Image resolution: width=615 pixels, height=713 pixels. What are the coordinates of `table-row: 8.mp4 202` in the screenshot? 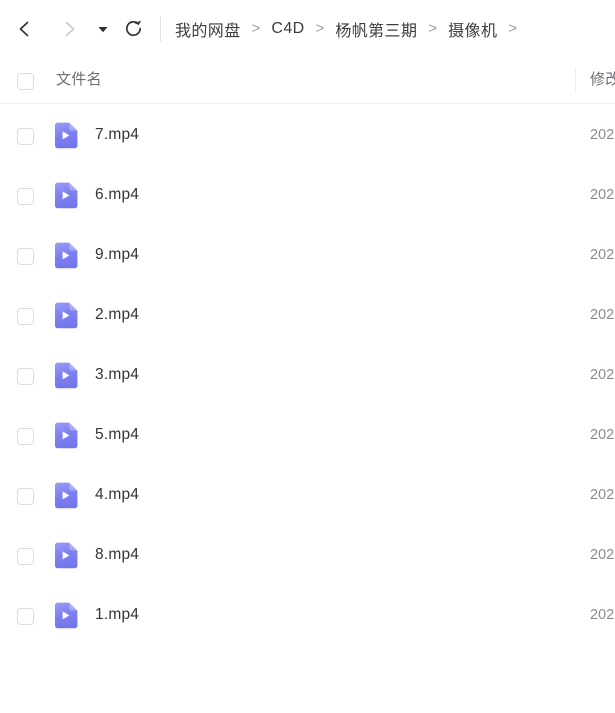 It's located at (307, 555).